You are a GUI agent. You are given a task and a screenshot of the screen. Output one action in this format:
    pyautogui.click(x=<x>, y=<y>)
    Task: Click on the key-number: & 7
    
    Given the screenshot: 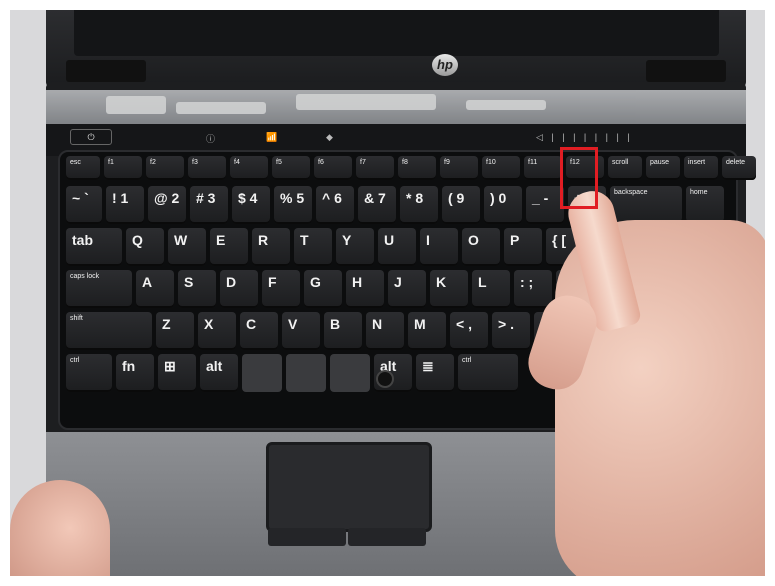 What is the action you would take?
    pyautogui.click(x=377, y=205)
    